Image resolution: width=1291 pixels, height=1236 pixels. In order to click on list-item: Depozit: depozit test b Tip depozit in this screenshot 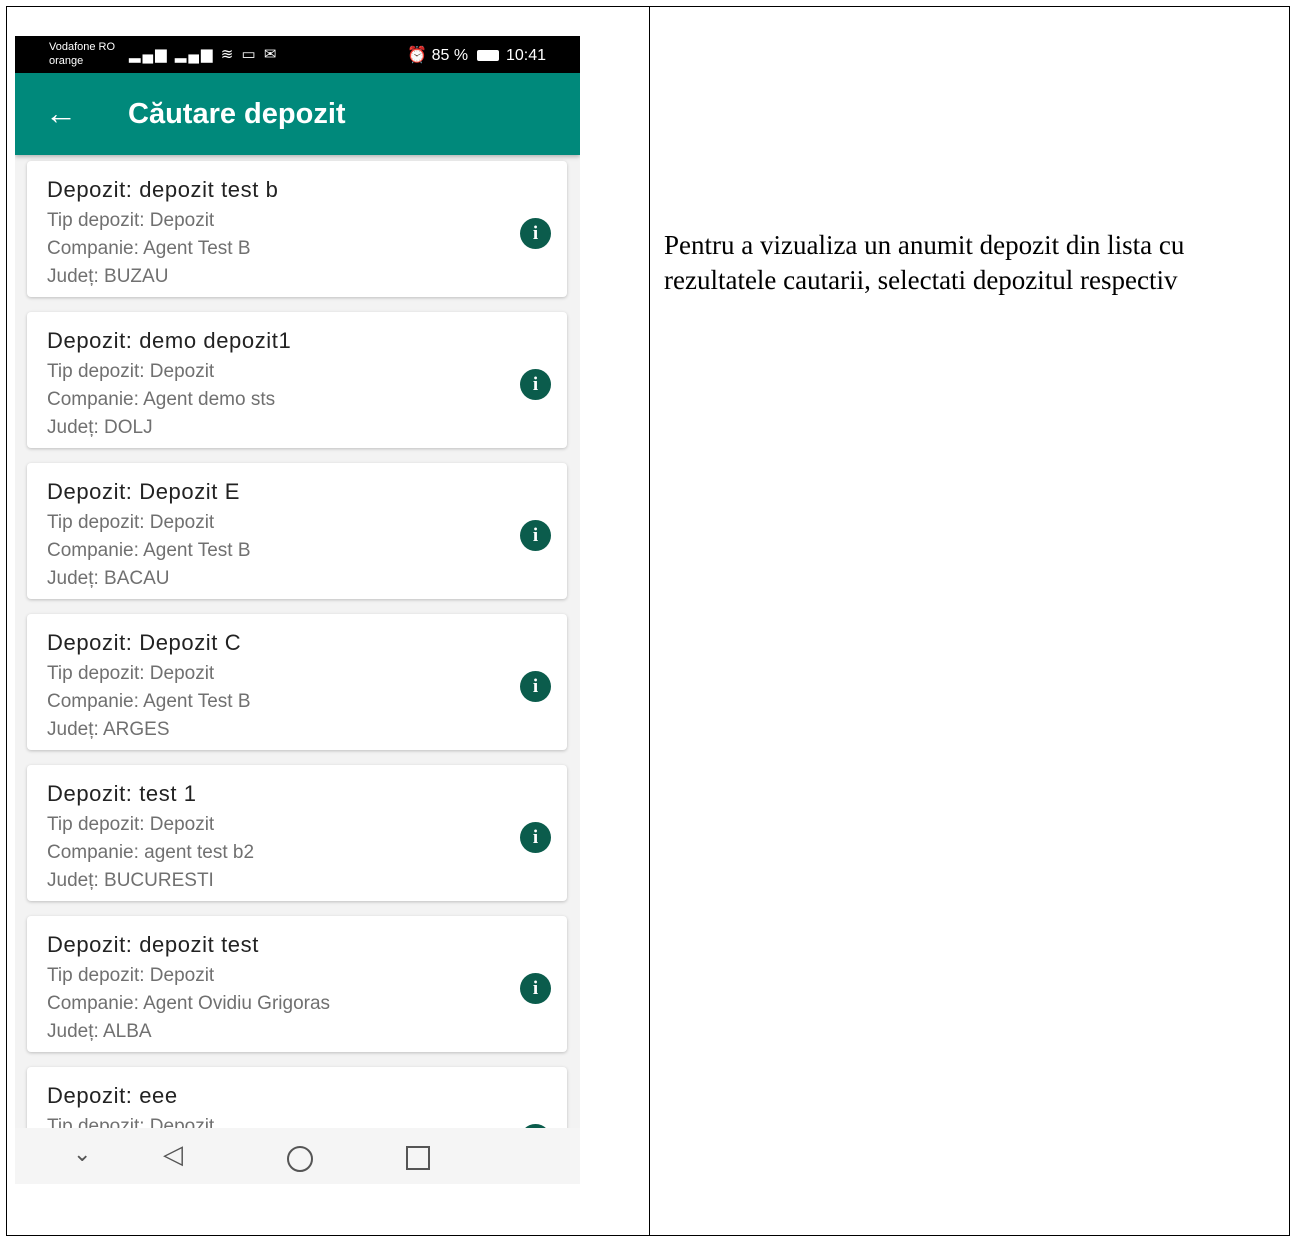, I will do `click(297, 229)`.